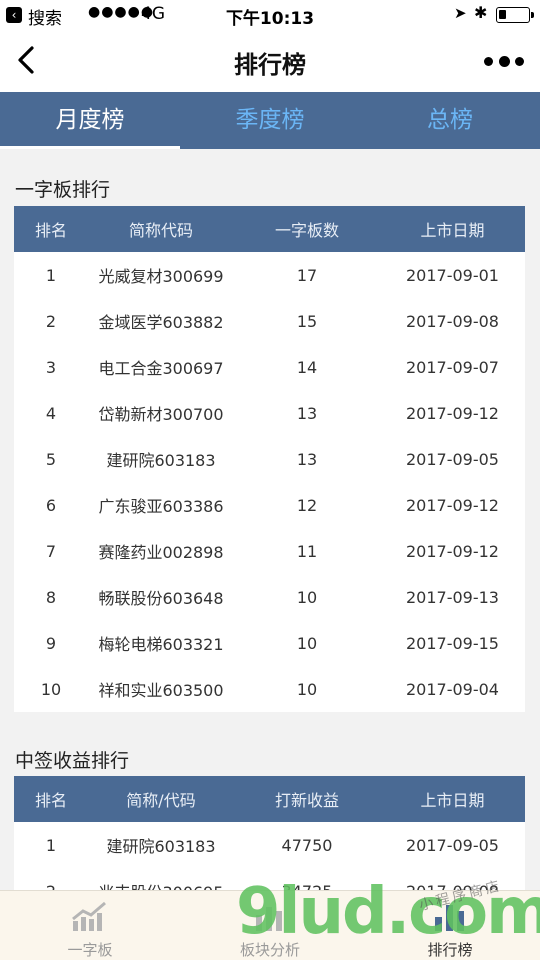 The width and height of the screenshot is (540, 960). Describe the element at coordinates (160, 230) in the screenshot. I see `column-header-name-code: 简称代码` at that location.